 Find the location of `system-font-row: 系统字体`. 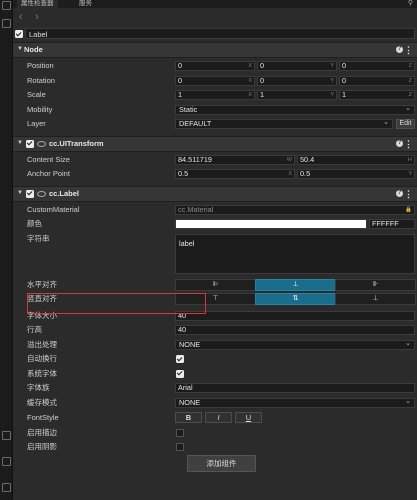

system-font-row: 系统字体 is located at coordinates (215, 374).